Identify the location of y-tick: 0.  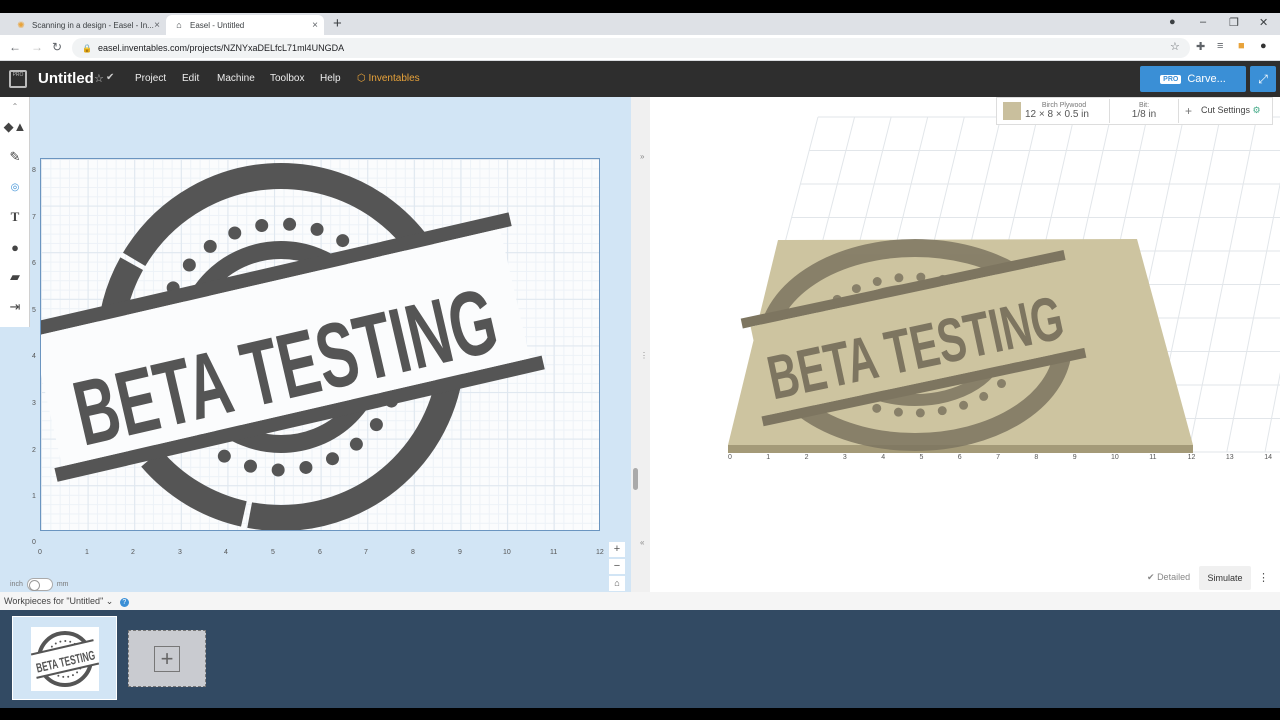
(34, 542).